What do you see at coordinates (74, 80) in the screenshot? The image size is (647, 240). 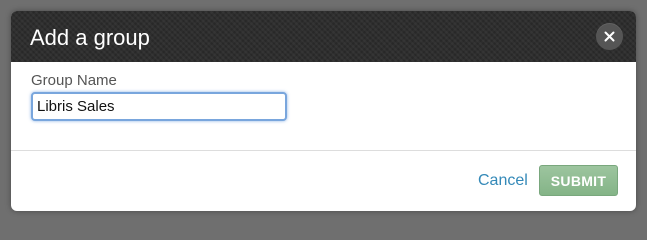 I see `group-name-label: Group Name` at bounding box center [74, 80].